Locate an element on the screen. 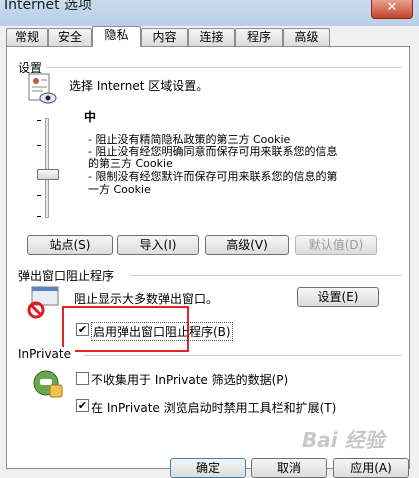 The image size is (419, 478). window-title: Internet 选项 is located at coordinates (48, 6).